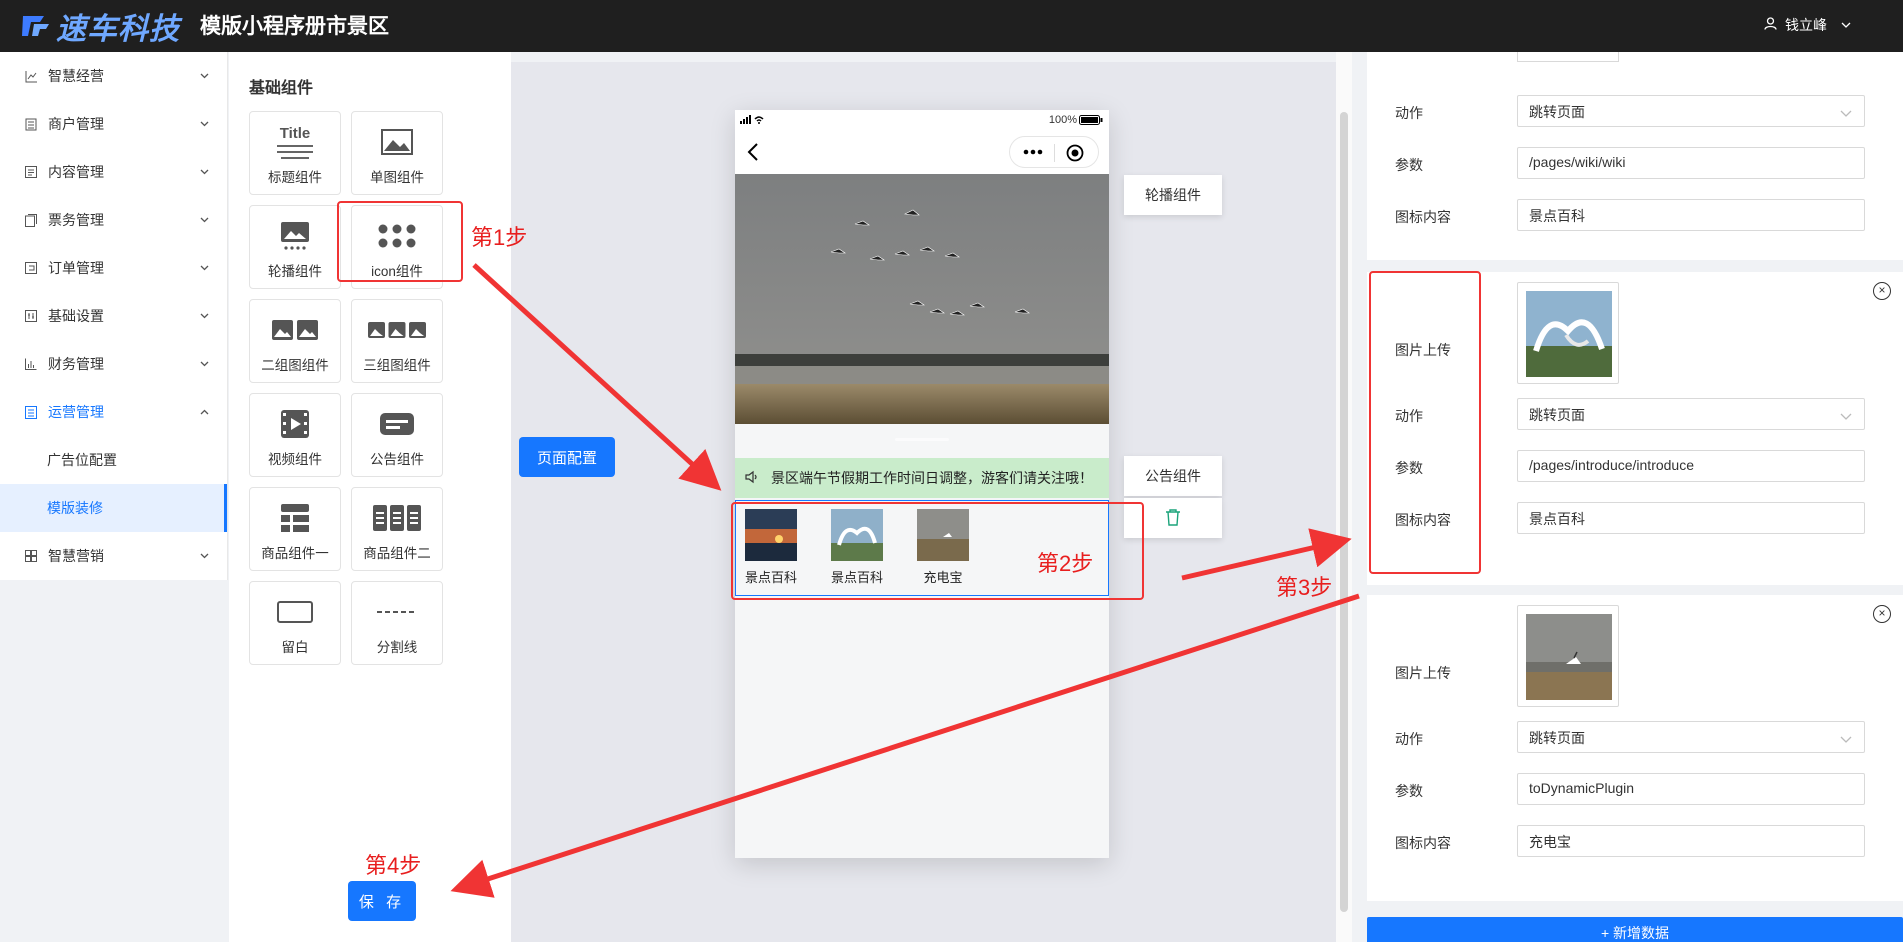 The width and height of the screenshot is (1903, 942). What do you see at coordinates (1075, 154) in the screenshot?
I see `close-target-icon` at bounding box center [1075, 154].